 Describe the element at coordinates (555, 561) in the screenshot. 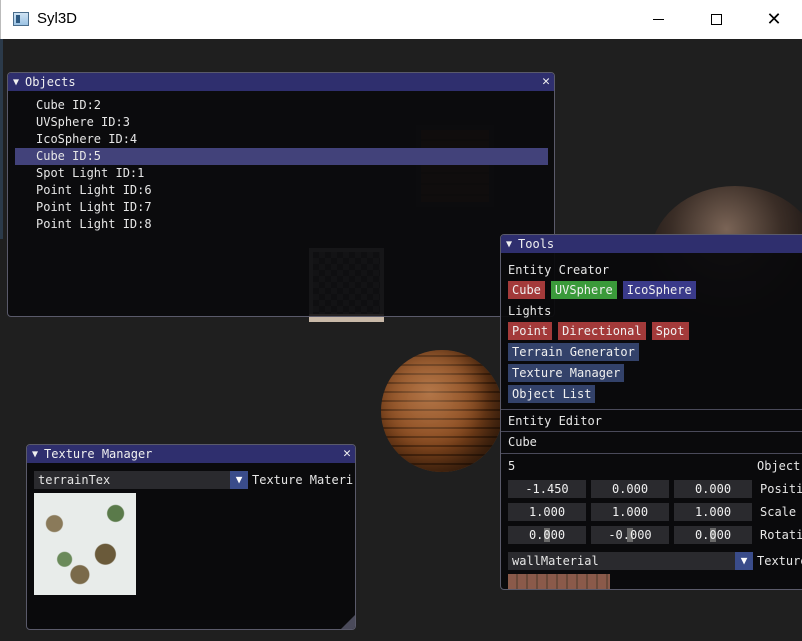

I see `material-value: wallMaterial` at that location.